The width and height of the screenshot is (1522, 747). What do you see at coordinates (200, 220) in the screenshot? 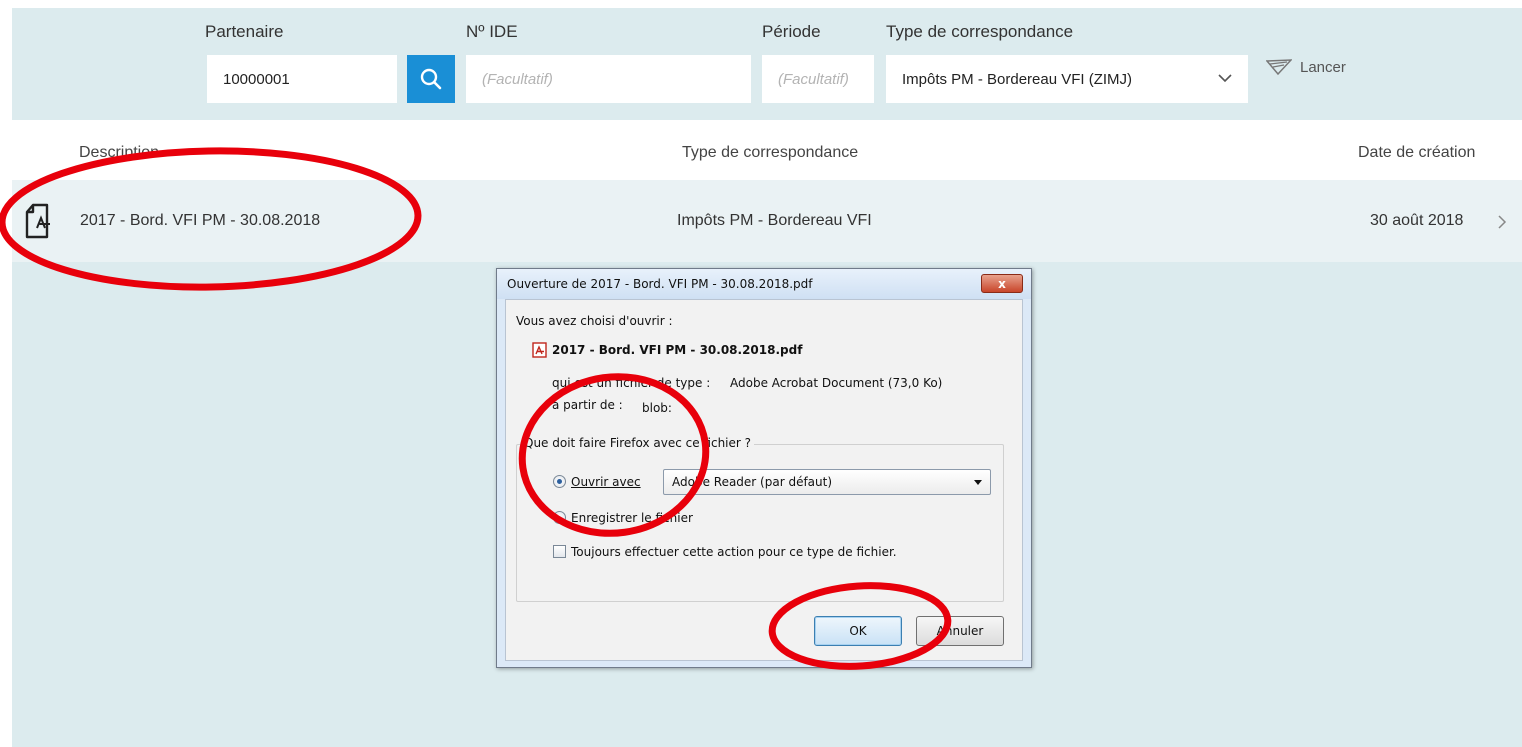
I see `row-description: 2017 - Bord. VFI PM - 30.08.2018` at bounding box center [200, 220].